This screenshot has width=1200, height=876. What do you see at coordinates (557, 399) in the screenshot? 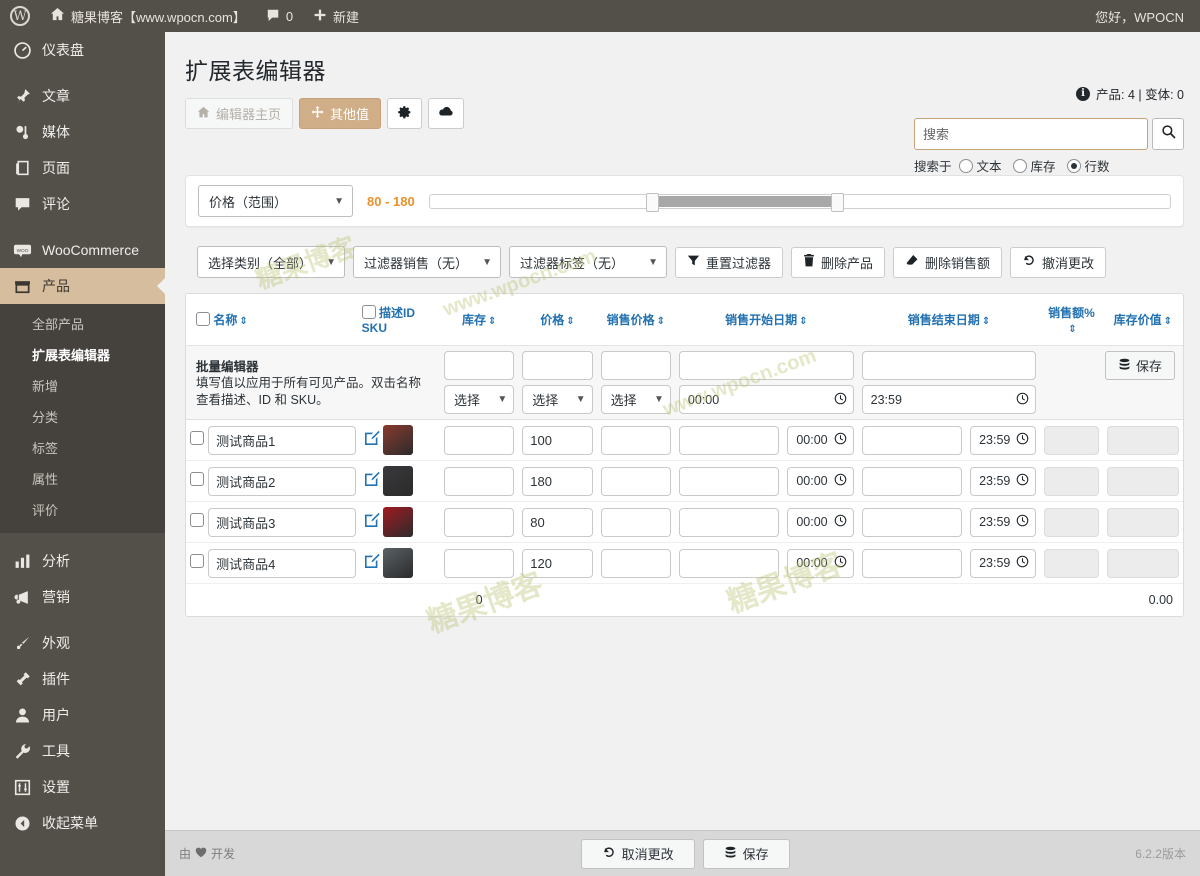
I see `bulk-price-select: 选择 ▼` at bounding box center [557, 399].